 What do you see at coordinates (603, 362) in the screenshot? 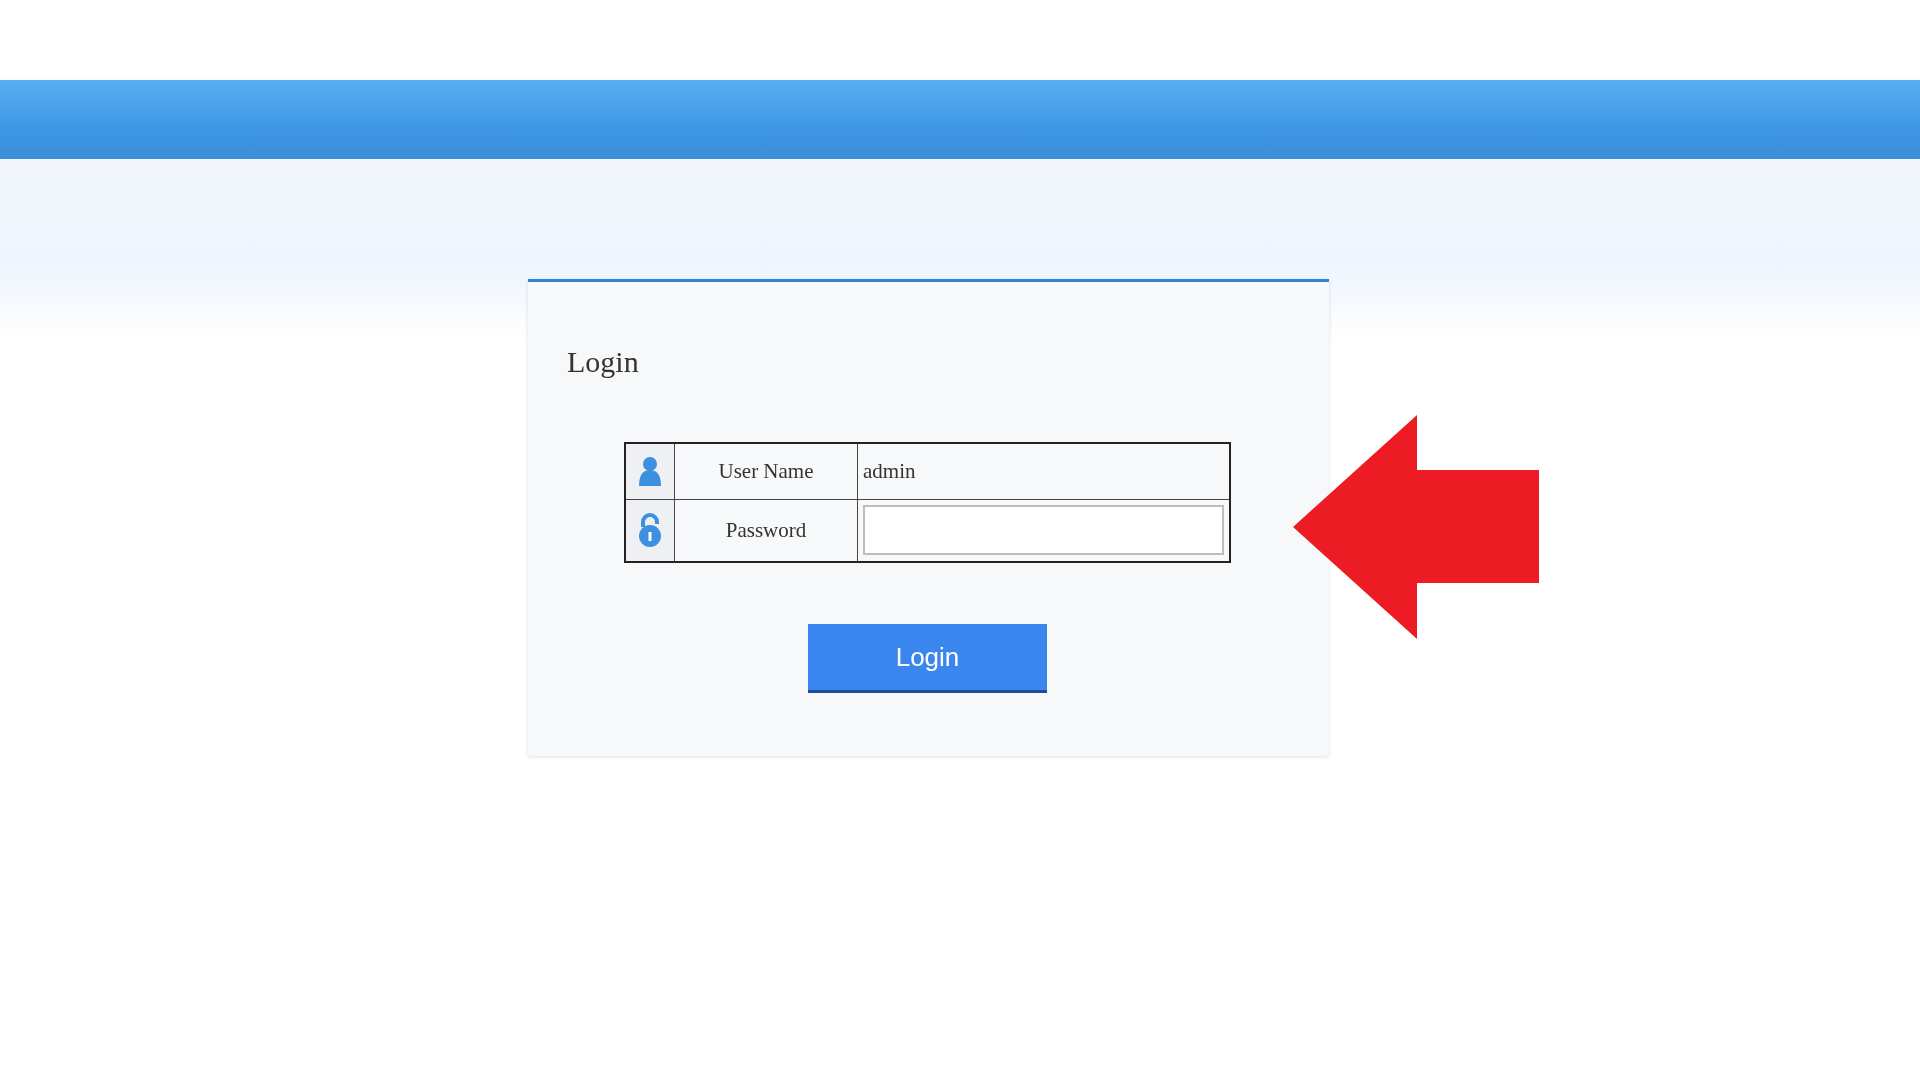
I see `login-title: Login` at bounding box center [603, 362].